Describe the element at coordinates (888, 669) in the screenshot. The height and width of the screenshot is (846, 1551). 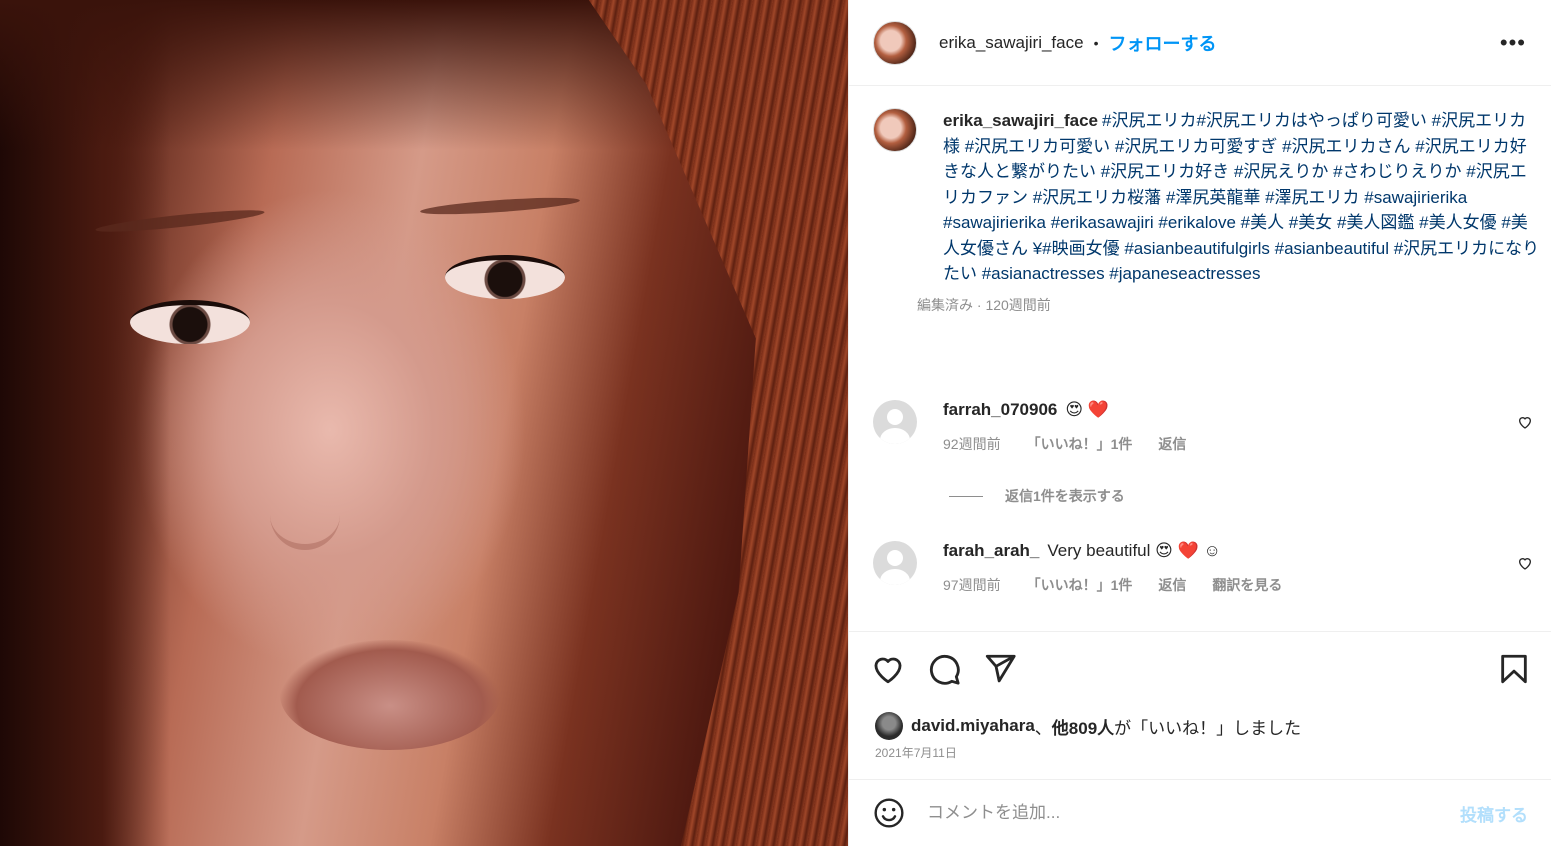
I see `heart-icon` at that location.